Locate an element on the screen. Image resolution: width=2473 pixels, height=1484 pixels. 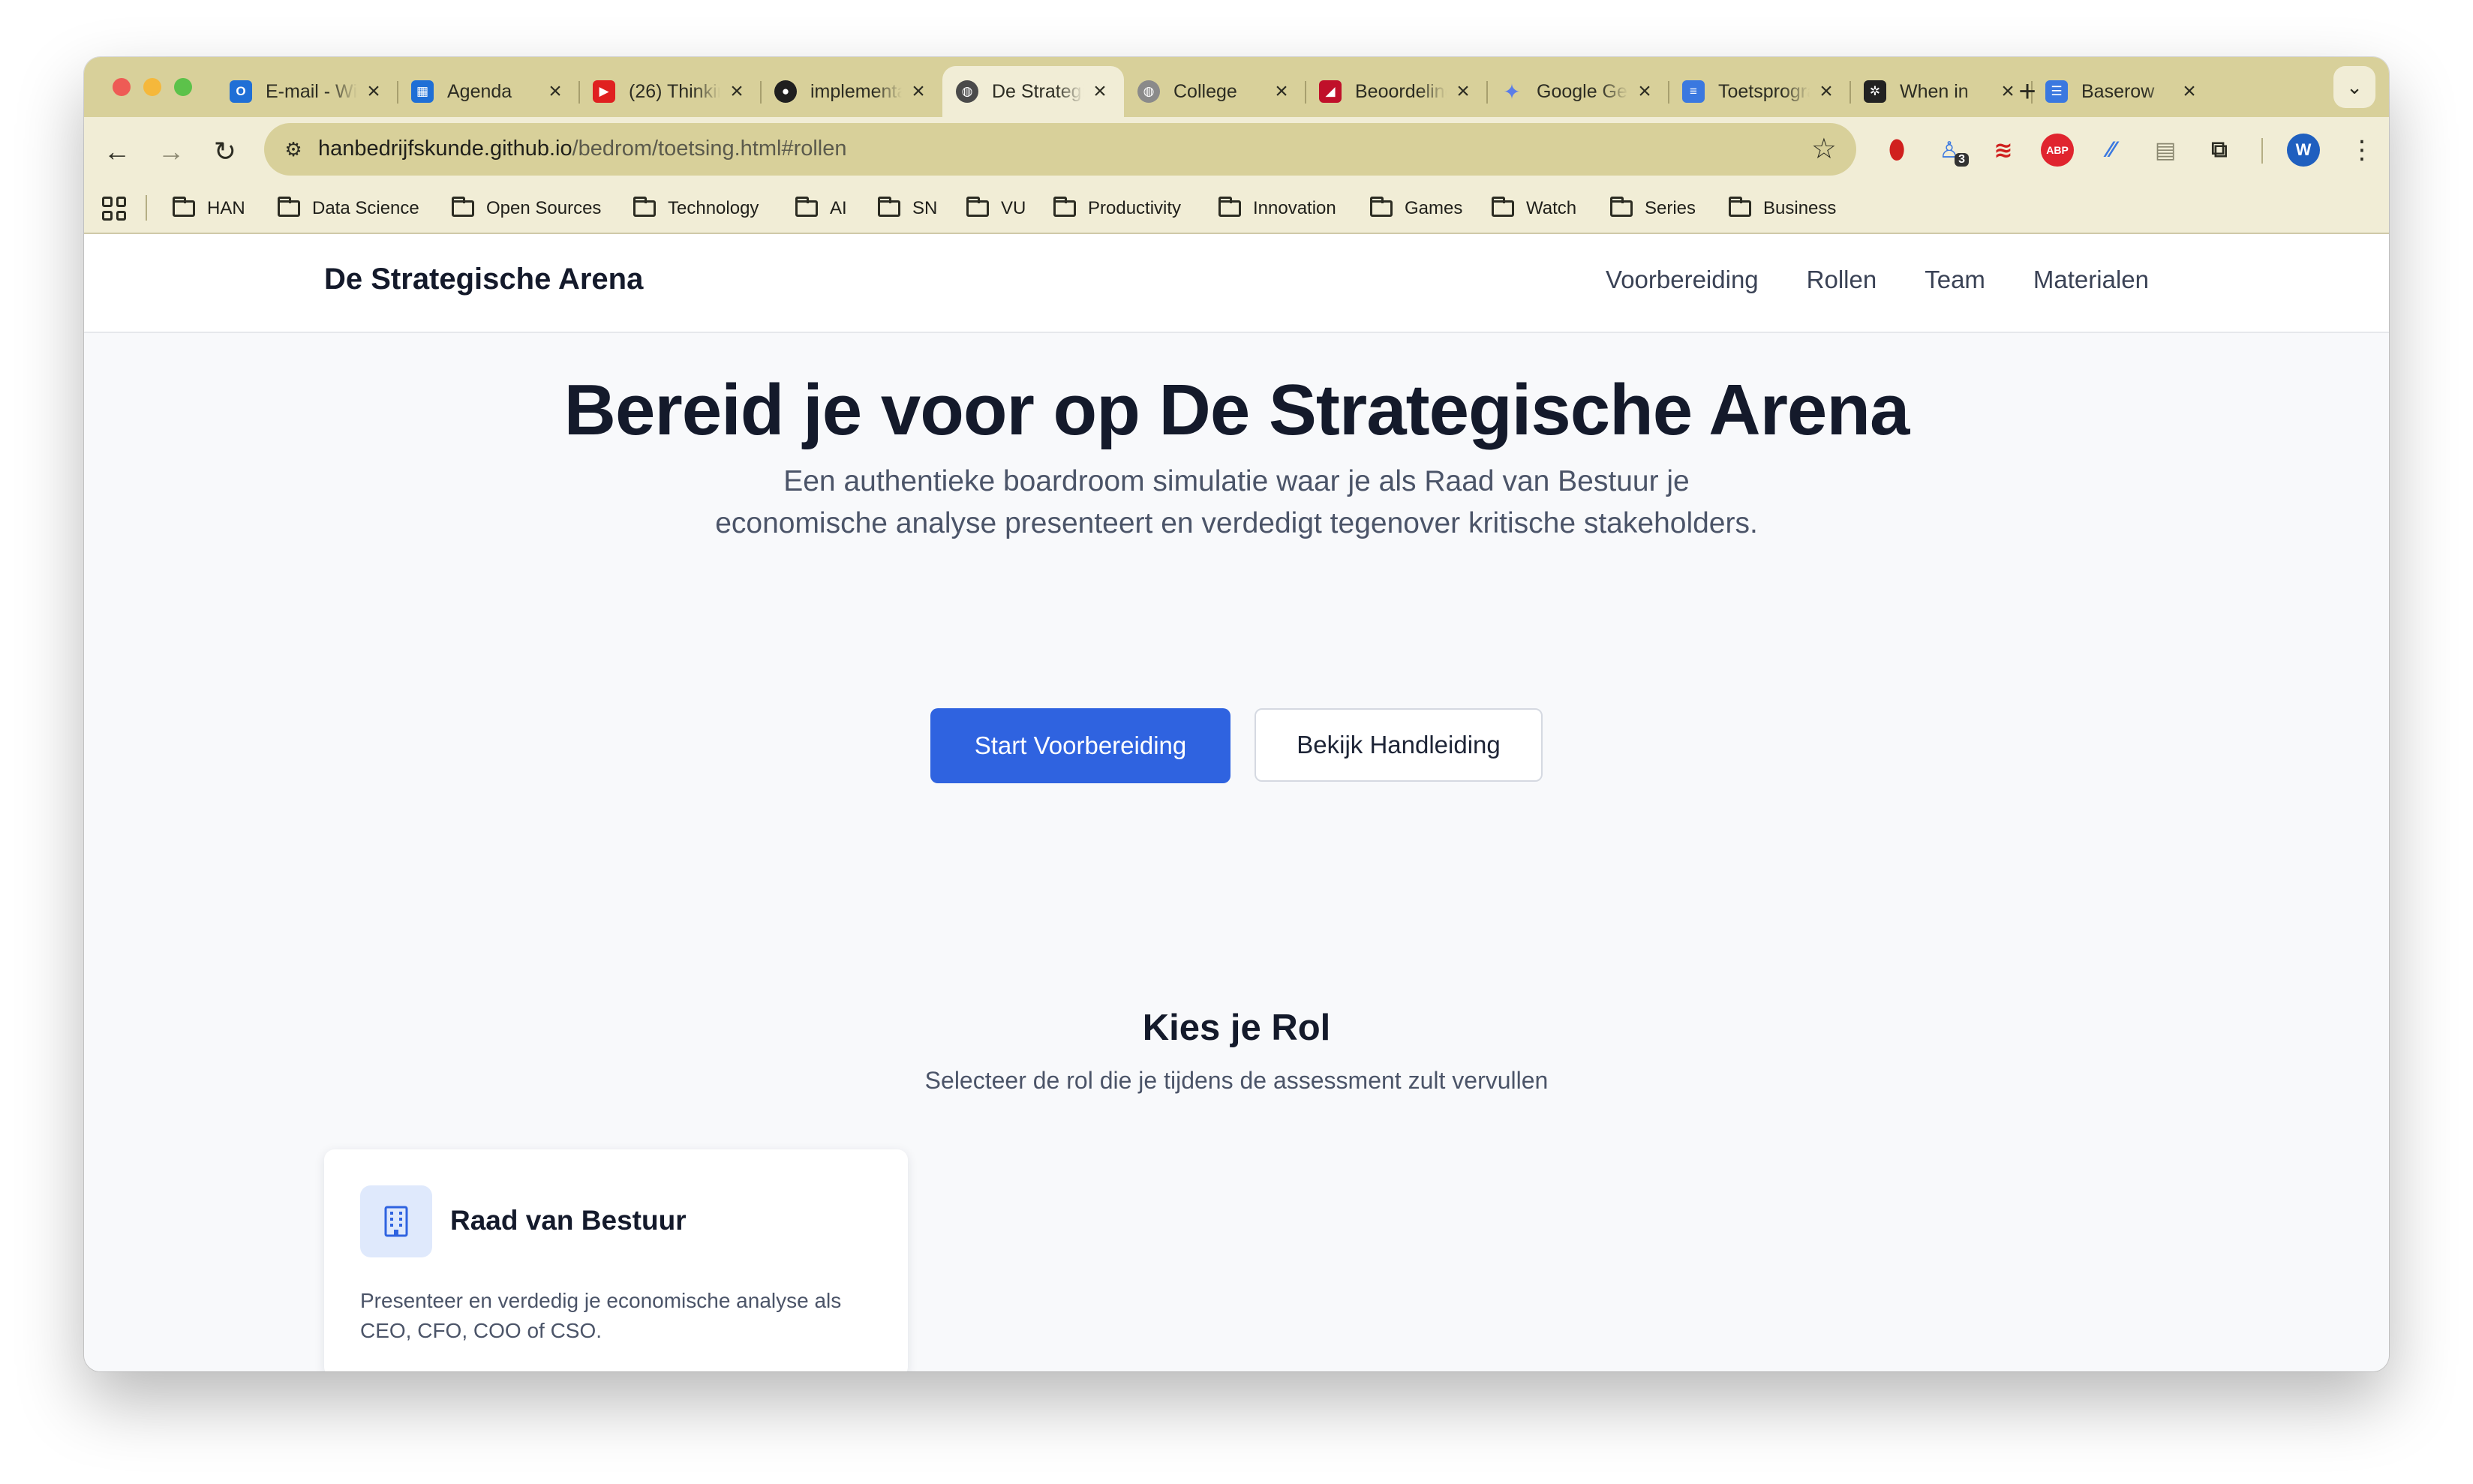
forward-arrow-icon: → is located at coordinates (171, 152).